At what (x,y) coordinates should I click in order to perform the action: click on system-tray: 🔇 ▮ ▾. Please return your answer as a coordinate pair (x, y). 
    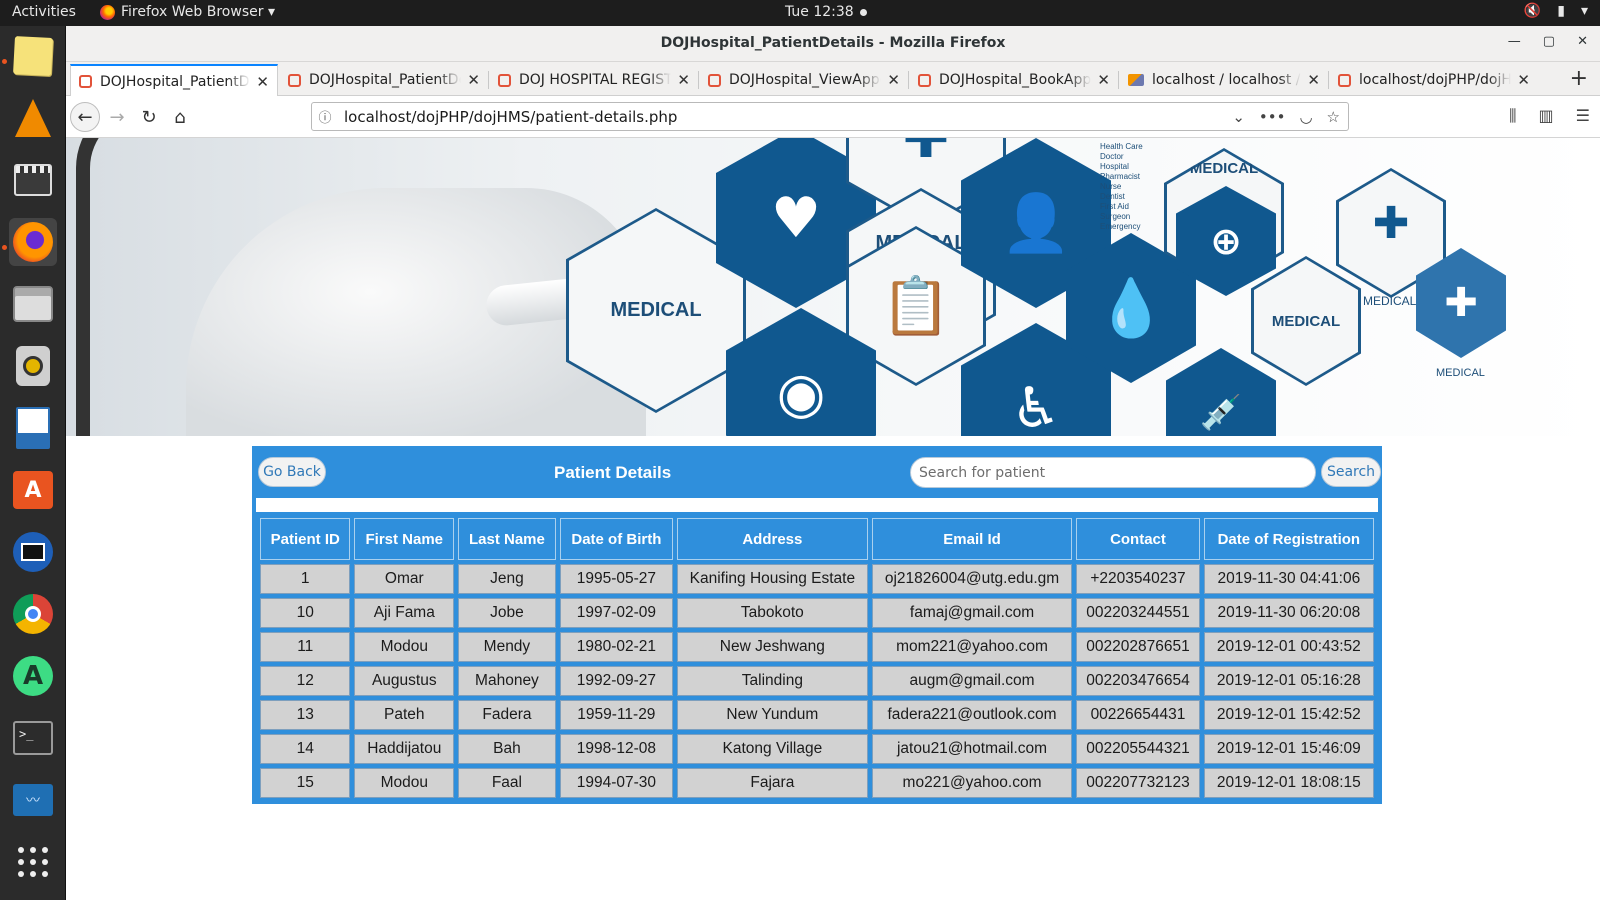
    Looking at the image, I should click on (1556, 11).